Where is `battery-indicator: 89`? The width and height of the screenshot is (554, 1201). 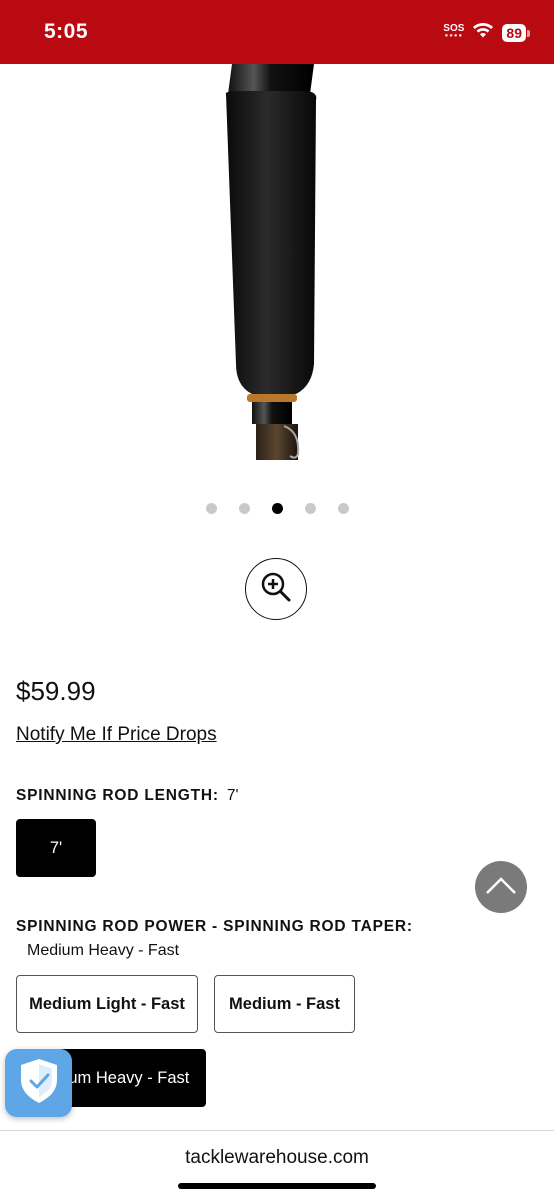
battery-indicator: 89 is located at coordinates (516, 33).